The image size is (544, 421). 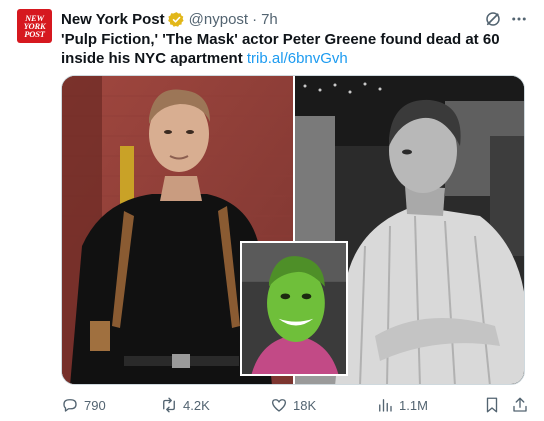 What do you see at coordinates (279, 405) in the screenshot?
I see `heart-icon` at bounding box center [279, 405].